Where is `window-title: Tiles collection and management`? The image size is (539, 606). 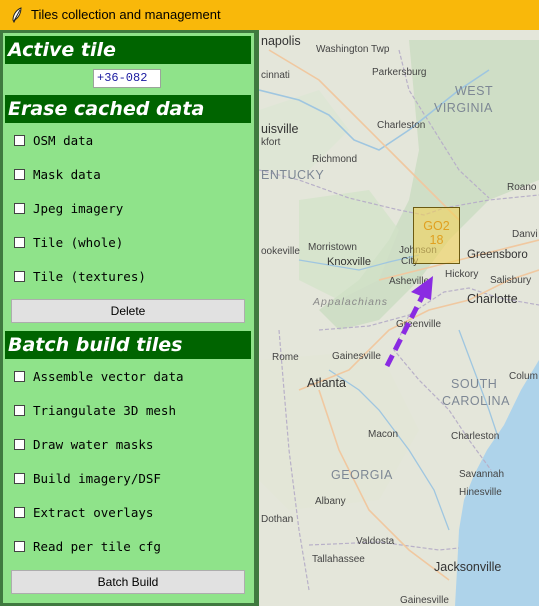 window-title: Tiles collection and management is located at coordinates (126, 14).